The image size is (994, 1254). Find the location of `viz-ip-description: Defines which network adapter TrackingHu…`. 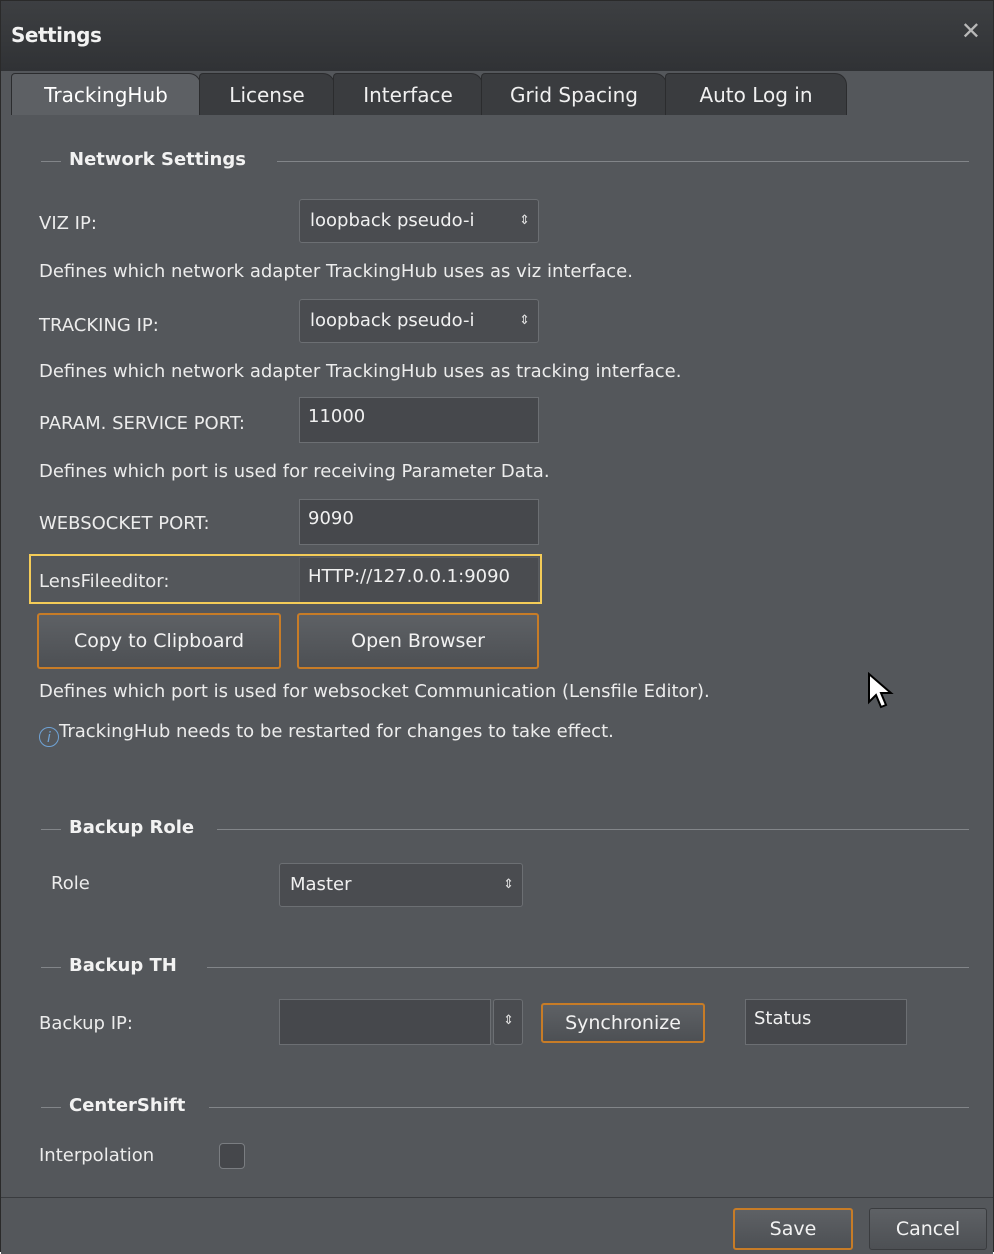

viz-ip-description: Defines which network adapter TrackingHu… is located at coordinates (336, 271).